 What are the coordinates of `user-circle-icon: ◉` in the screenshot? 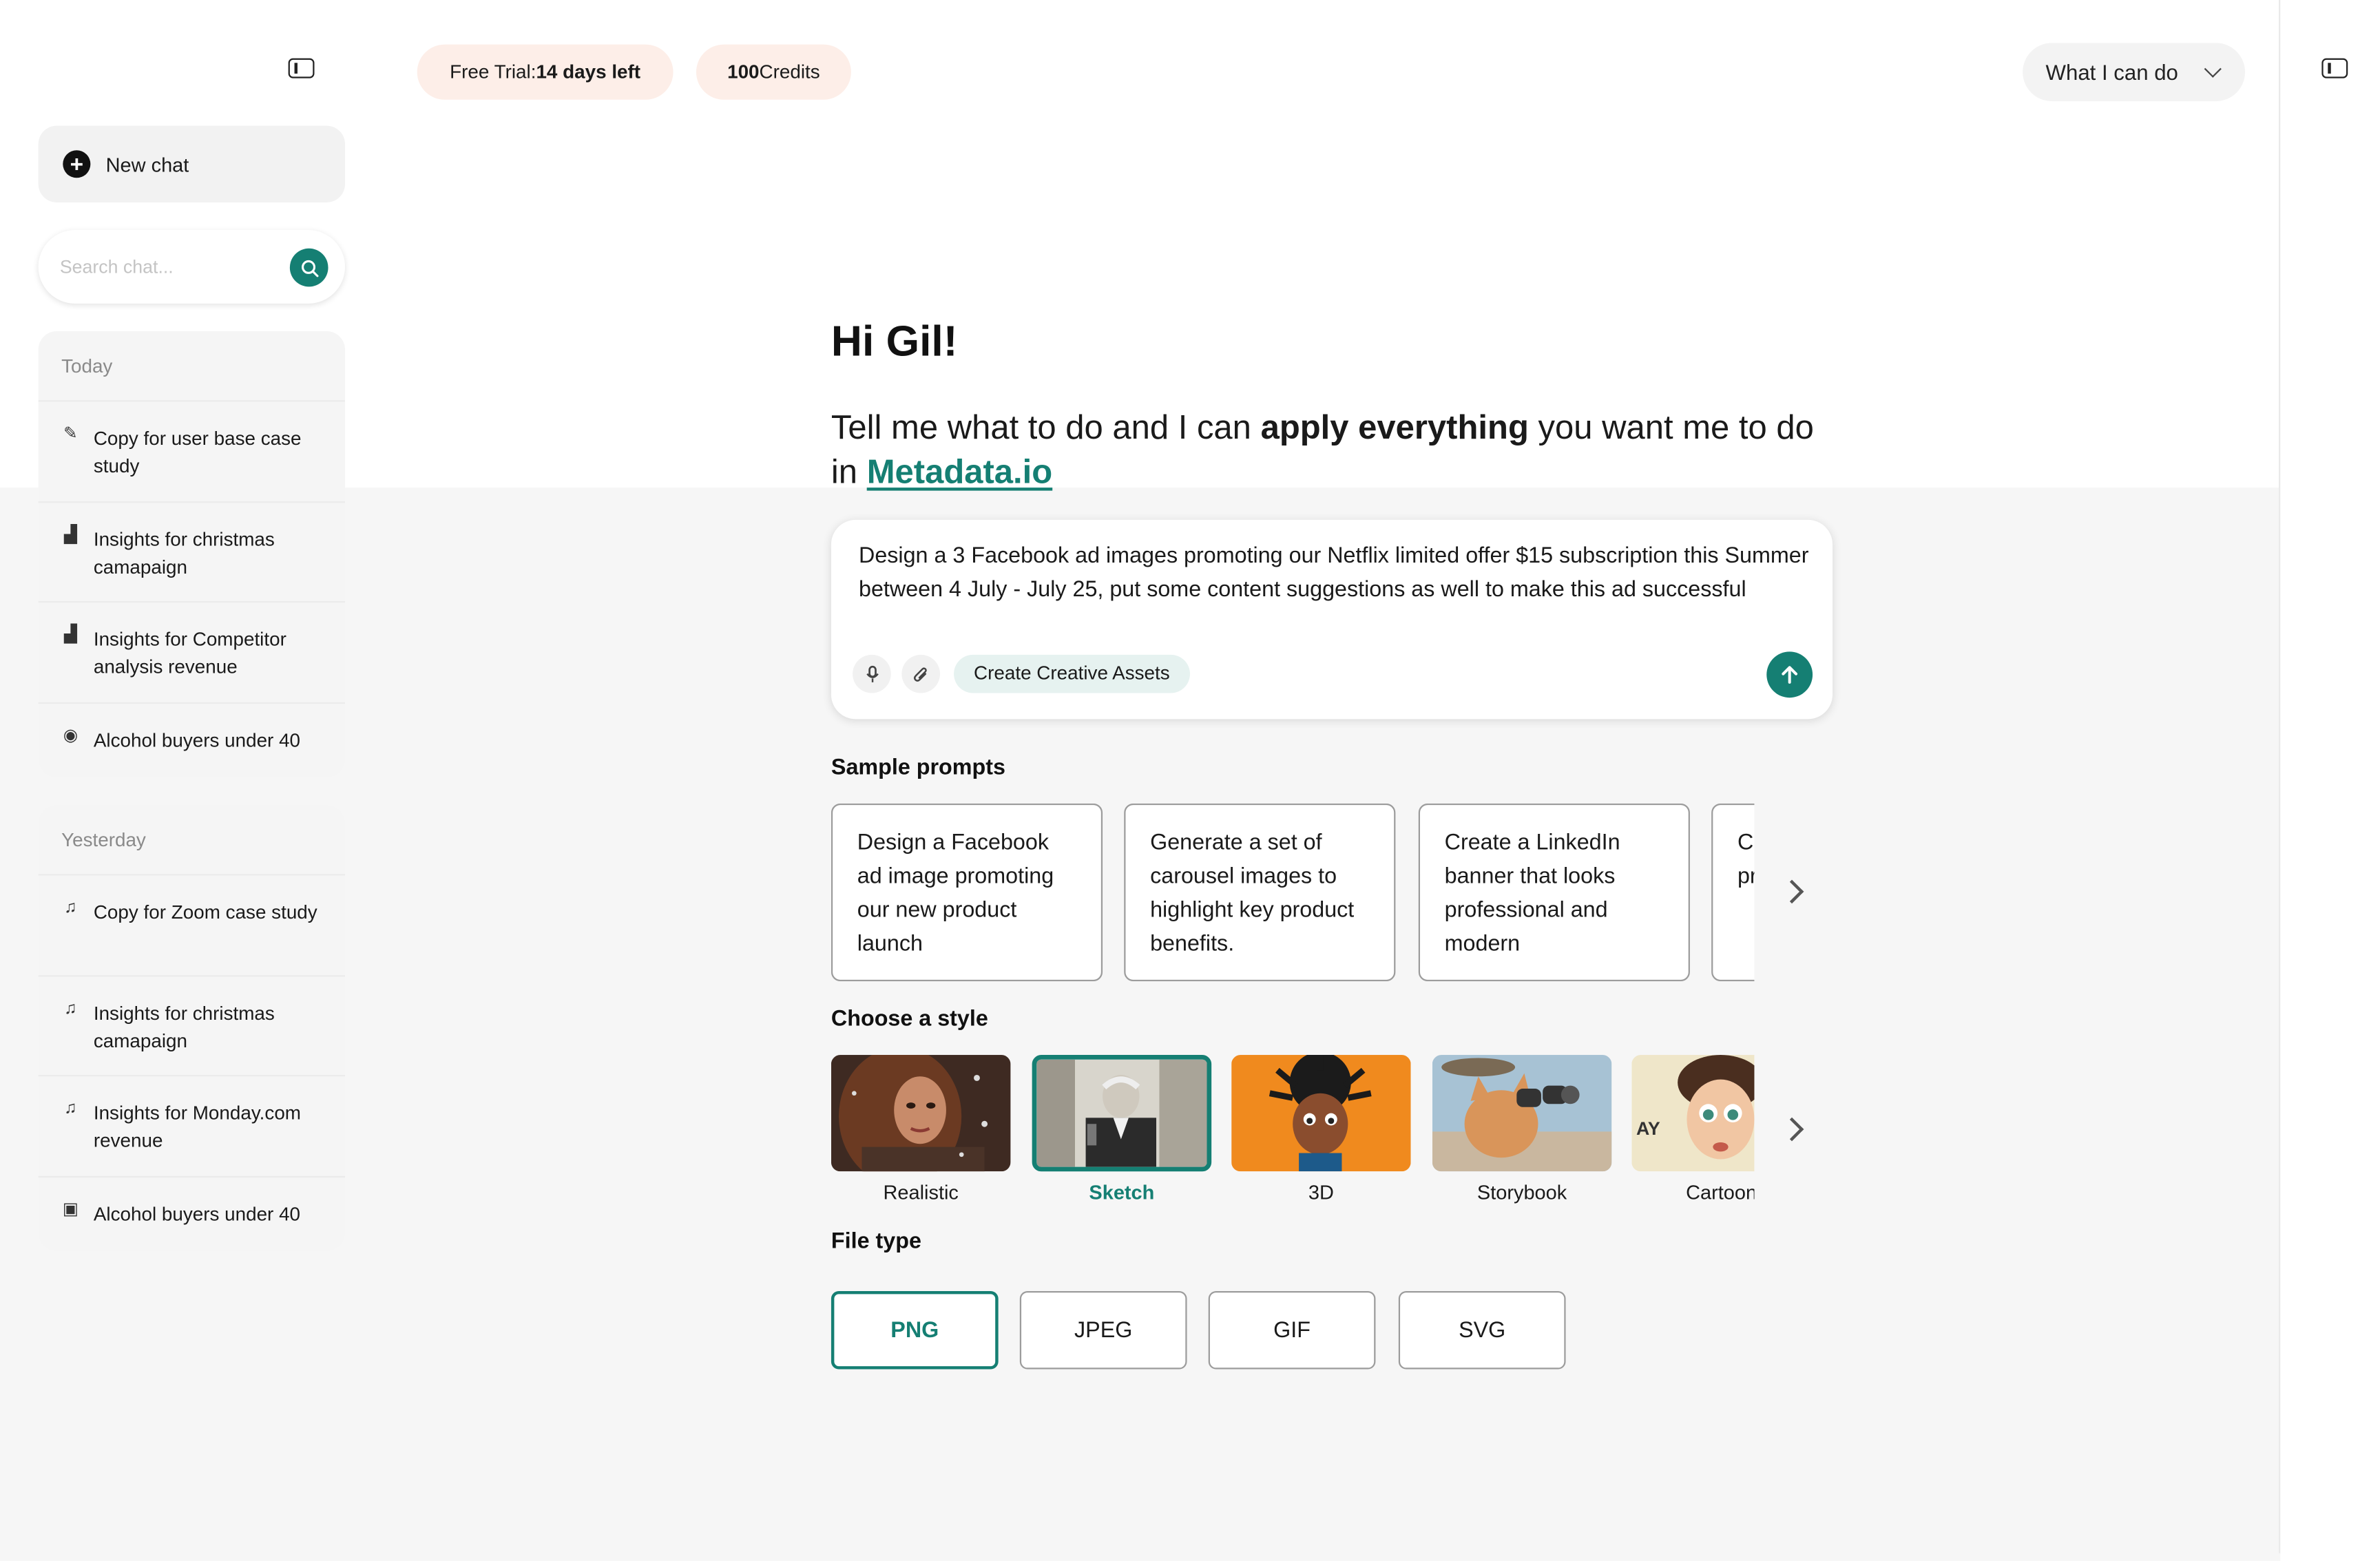 It's located at (71, 736).